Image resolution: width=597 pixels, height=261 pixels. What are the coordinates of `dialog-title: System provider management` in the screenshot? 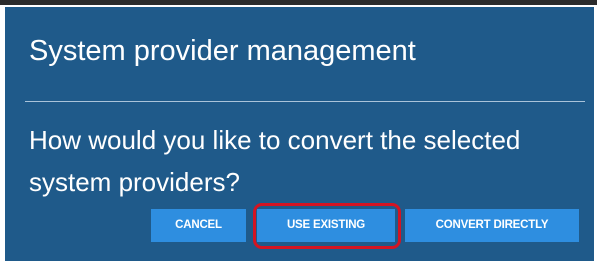 It's located at (222, 51).